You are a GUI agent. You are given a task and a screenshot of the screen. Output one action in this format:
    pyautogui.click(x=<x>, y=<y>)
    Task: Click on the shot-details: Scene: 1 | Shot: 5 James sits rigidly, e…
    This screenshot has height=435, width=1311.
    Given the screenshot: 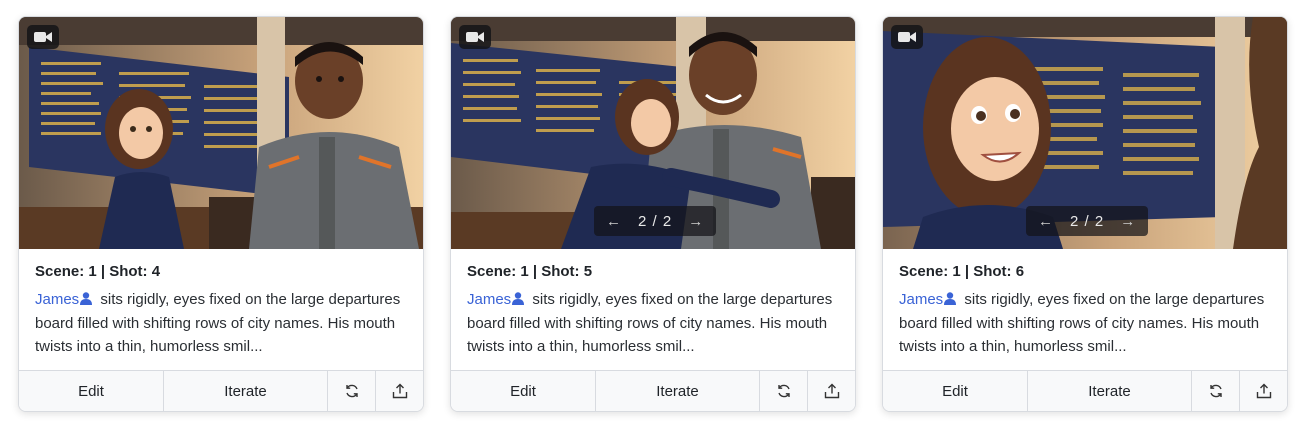 What is the action you would take?
    pyautogui.click(x=653, y=311)
    